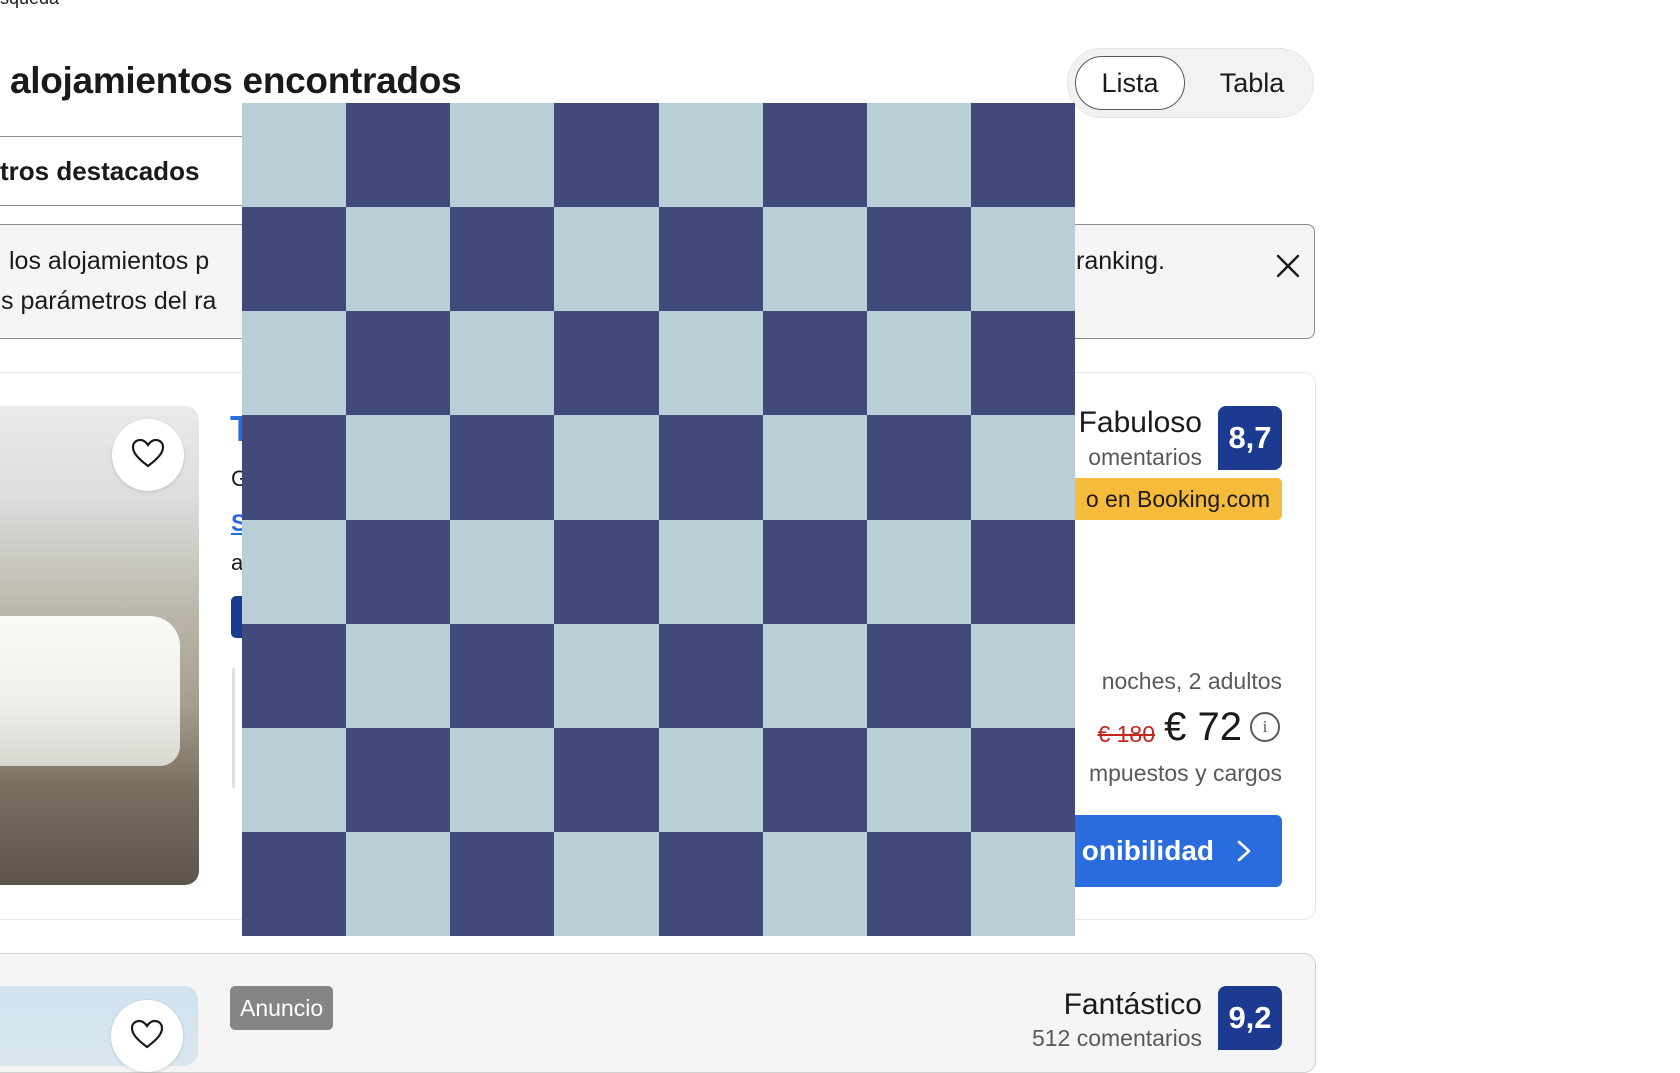 Image resolution: width=1680 pixels, height=1073 pixels. Describe the element at coordinates (1288, 266) in the screenshot. I see `close-icon` at that location.